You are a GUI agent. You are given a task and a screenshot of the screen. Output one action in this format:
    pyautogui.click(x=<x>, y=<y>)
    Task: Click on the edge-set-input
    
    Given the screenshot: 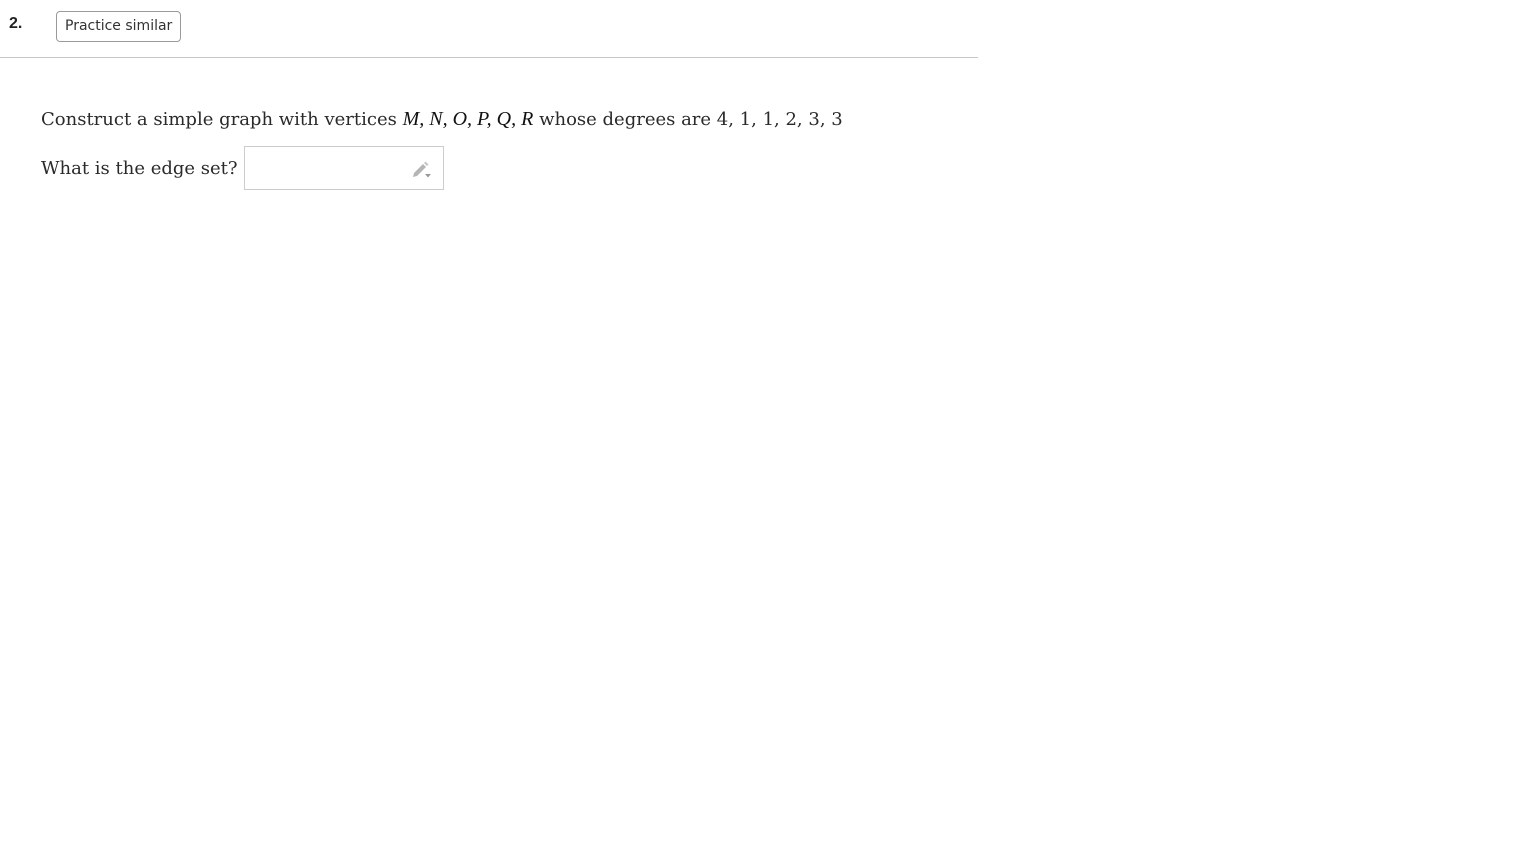 What is the action you would take?
    pyautogui.click(x=324, y=168)
    